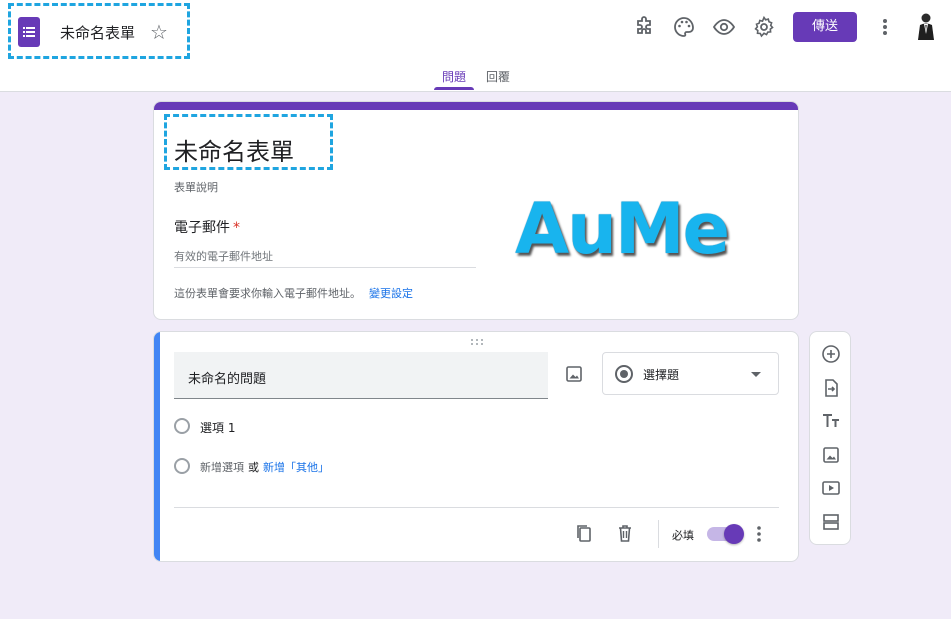  I want to click on add-section-icon, so click(831, 522).